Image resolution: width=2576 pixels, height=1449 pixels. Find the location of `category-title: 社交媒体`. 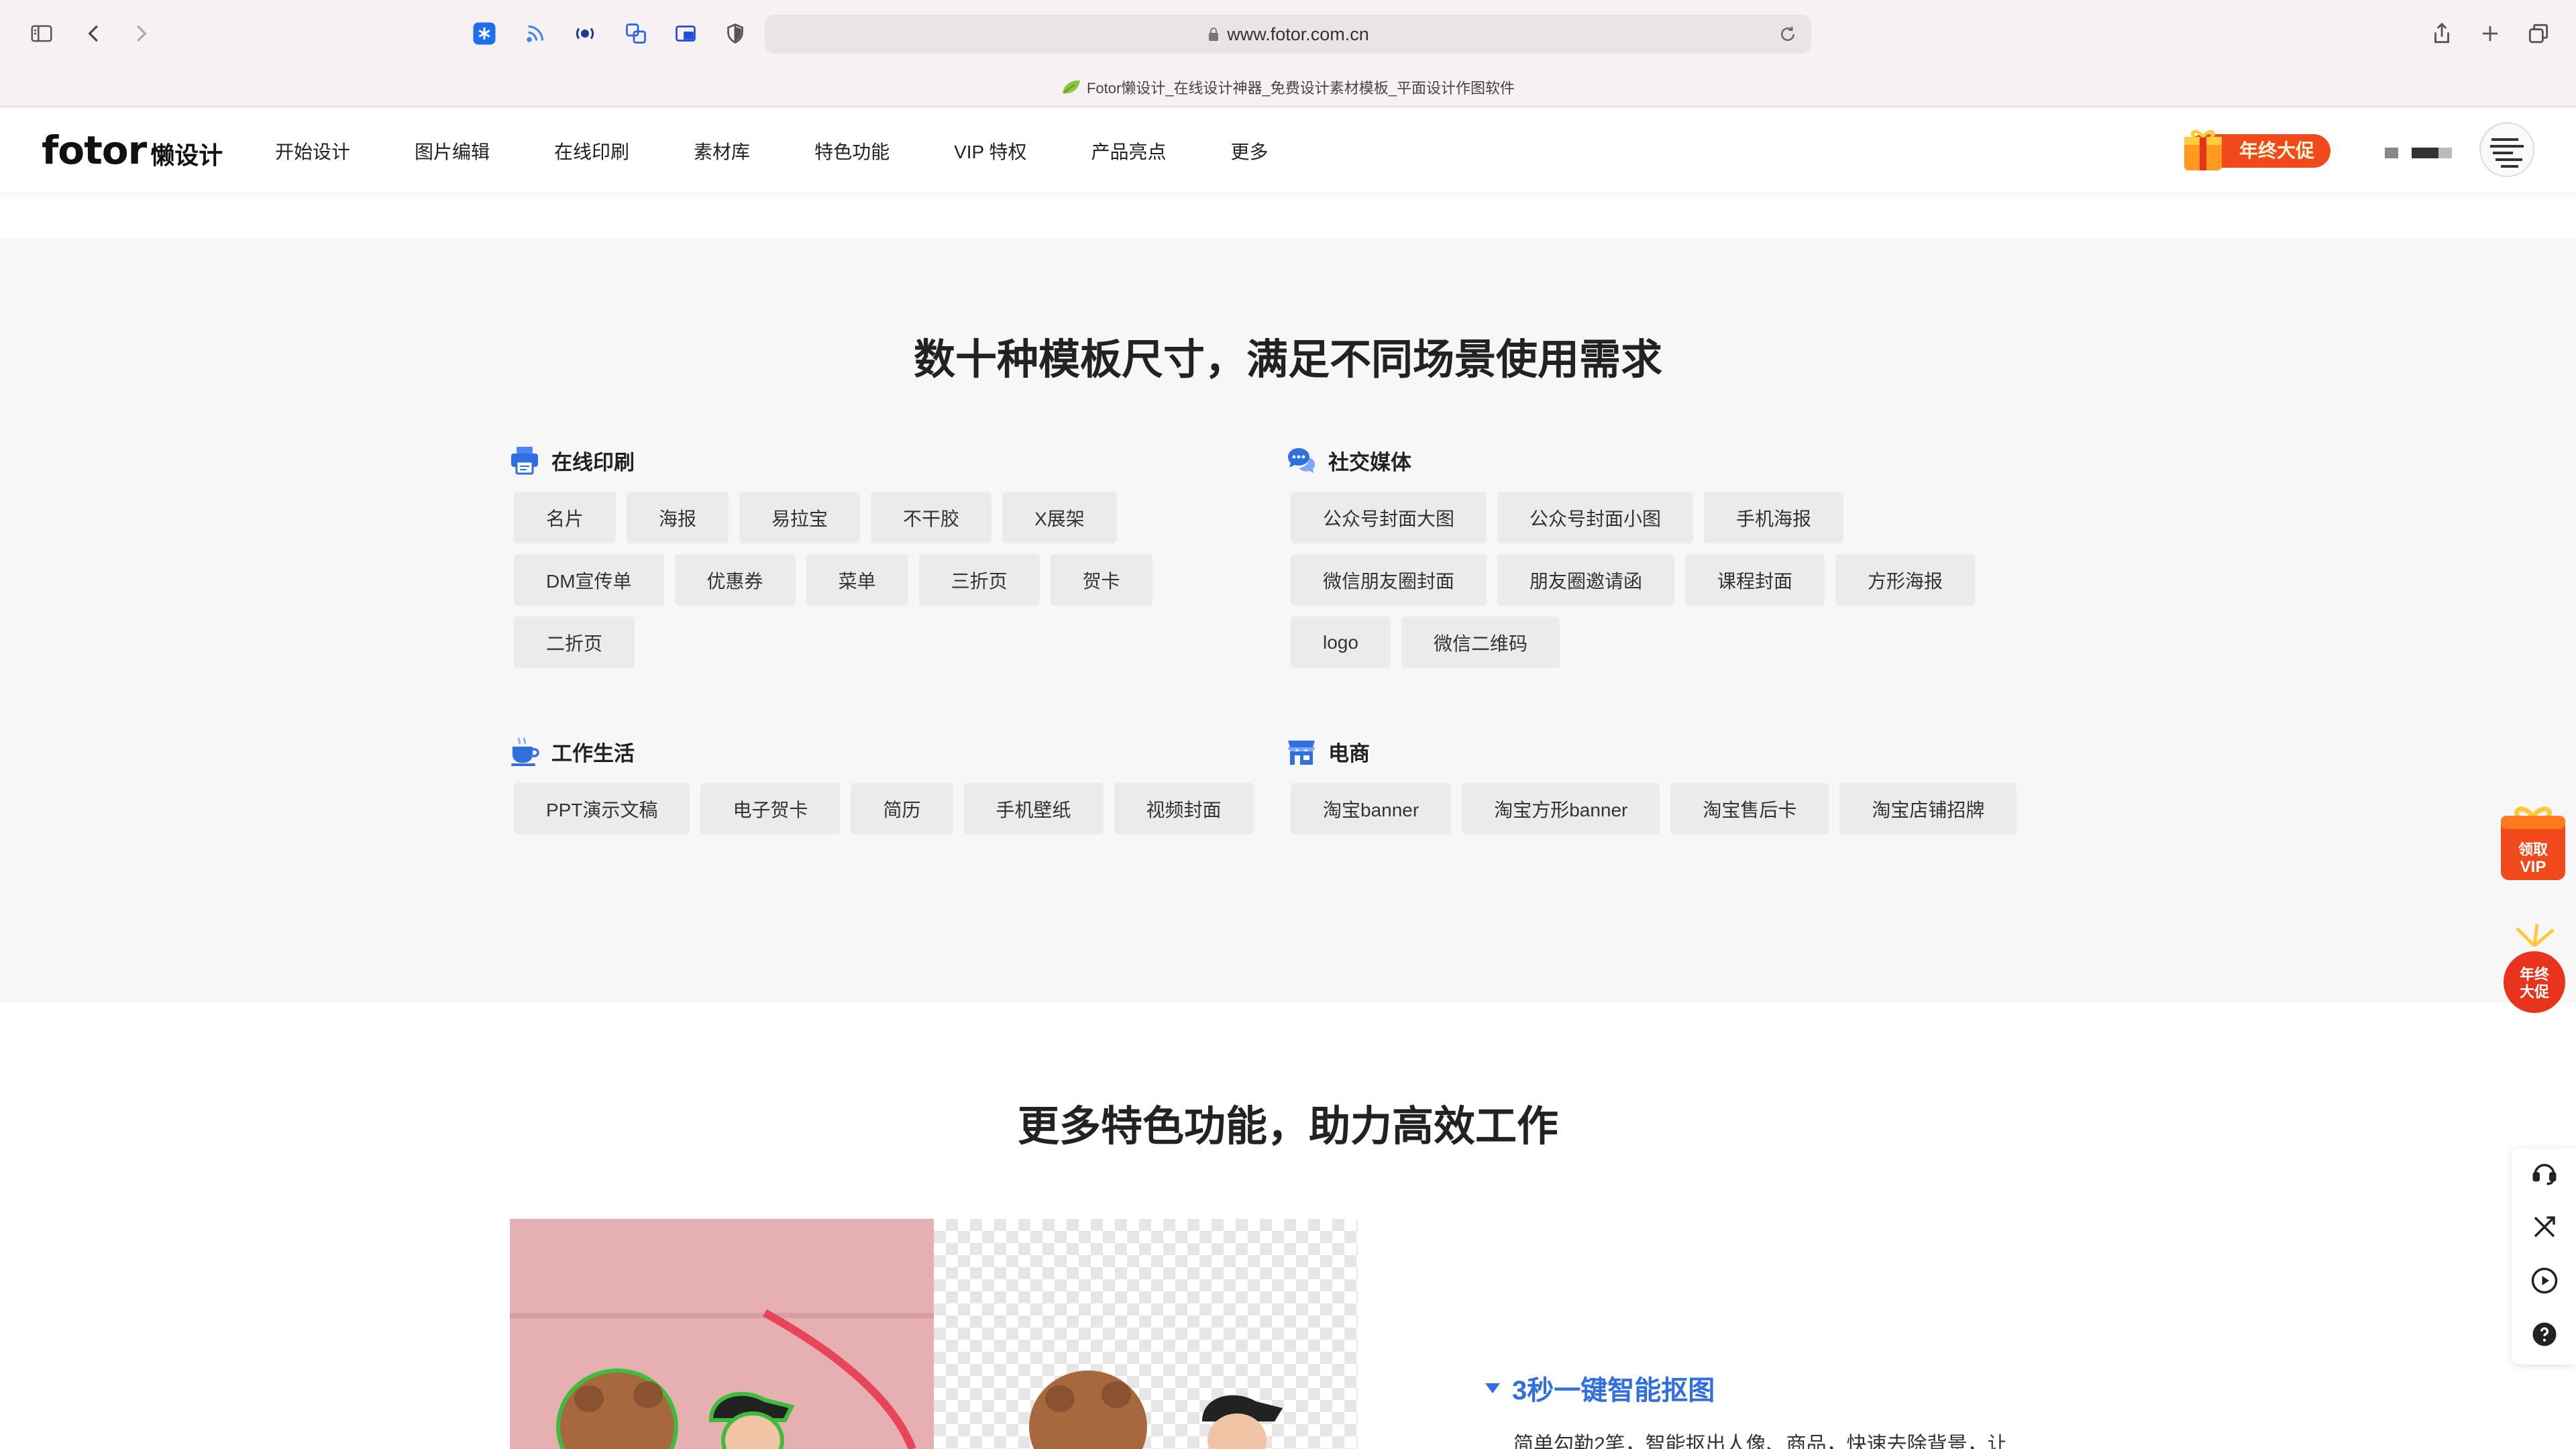

category-title: 社交媒体 is located at coordinates (1369, 462).